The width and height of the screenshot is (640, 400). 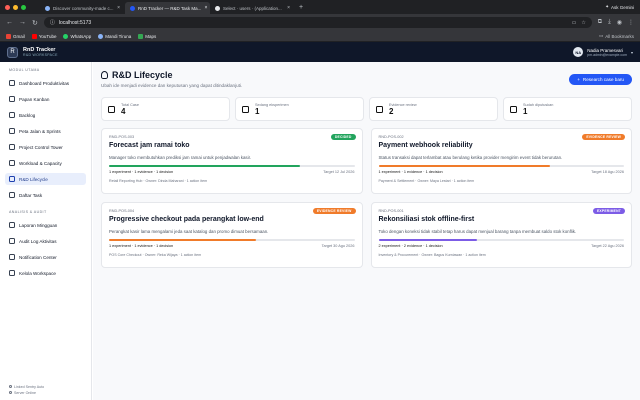 I want to click on bookmark-star-icon: ☆, so click(x=583, y=23).